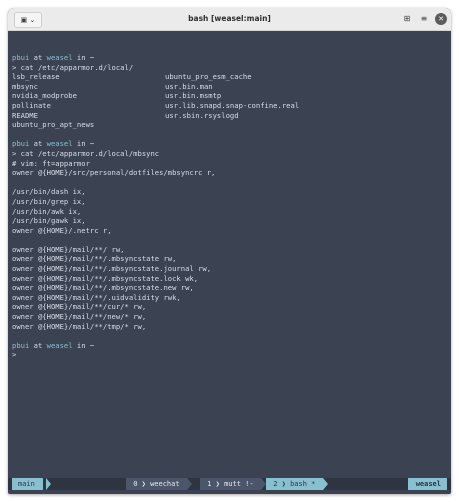 The height and width of the screenshot is (502, 459). I want to click on hamburger-icon: ≡, so click(424, 19).